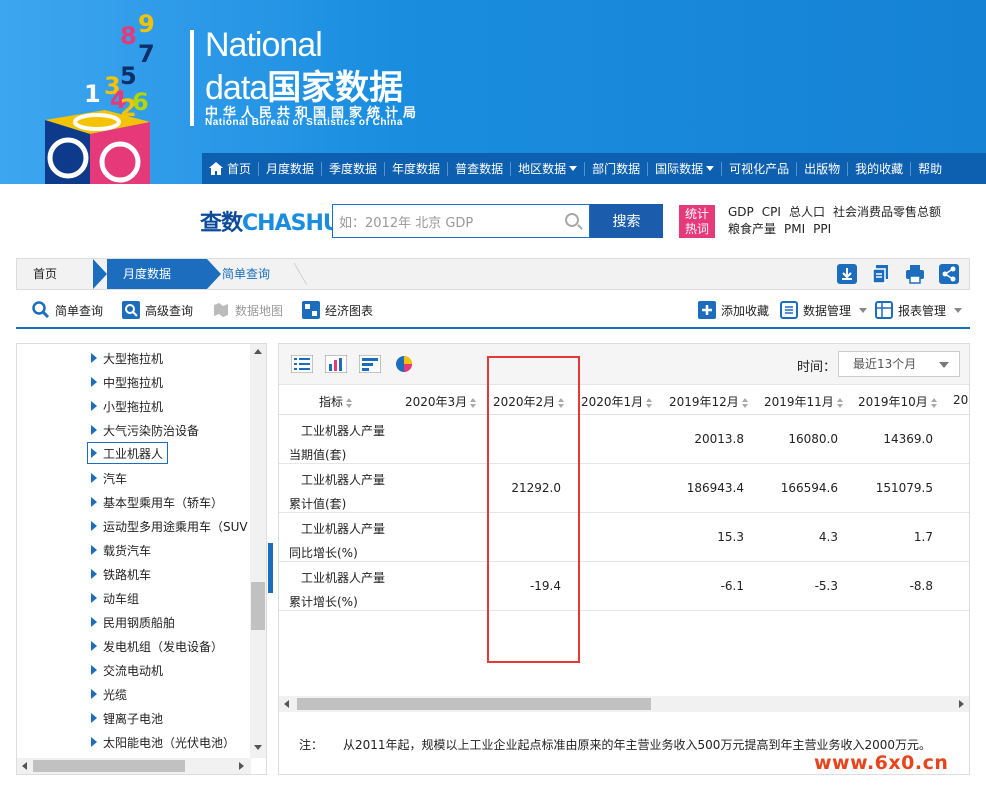 Image resolution: width=986 pixels, height=786 pixels. I want to click on row-label: 工业机器人产量 累计值(套), so click(337, 492).